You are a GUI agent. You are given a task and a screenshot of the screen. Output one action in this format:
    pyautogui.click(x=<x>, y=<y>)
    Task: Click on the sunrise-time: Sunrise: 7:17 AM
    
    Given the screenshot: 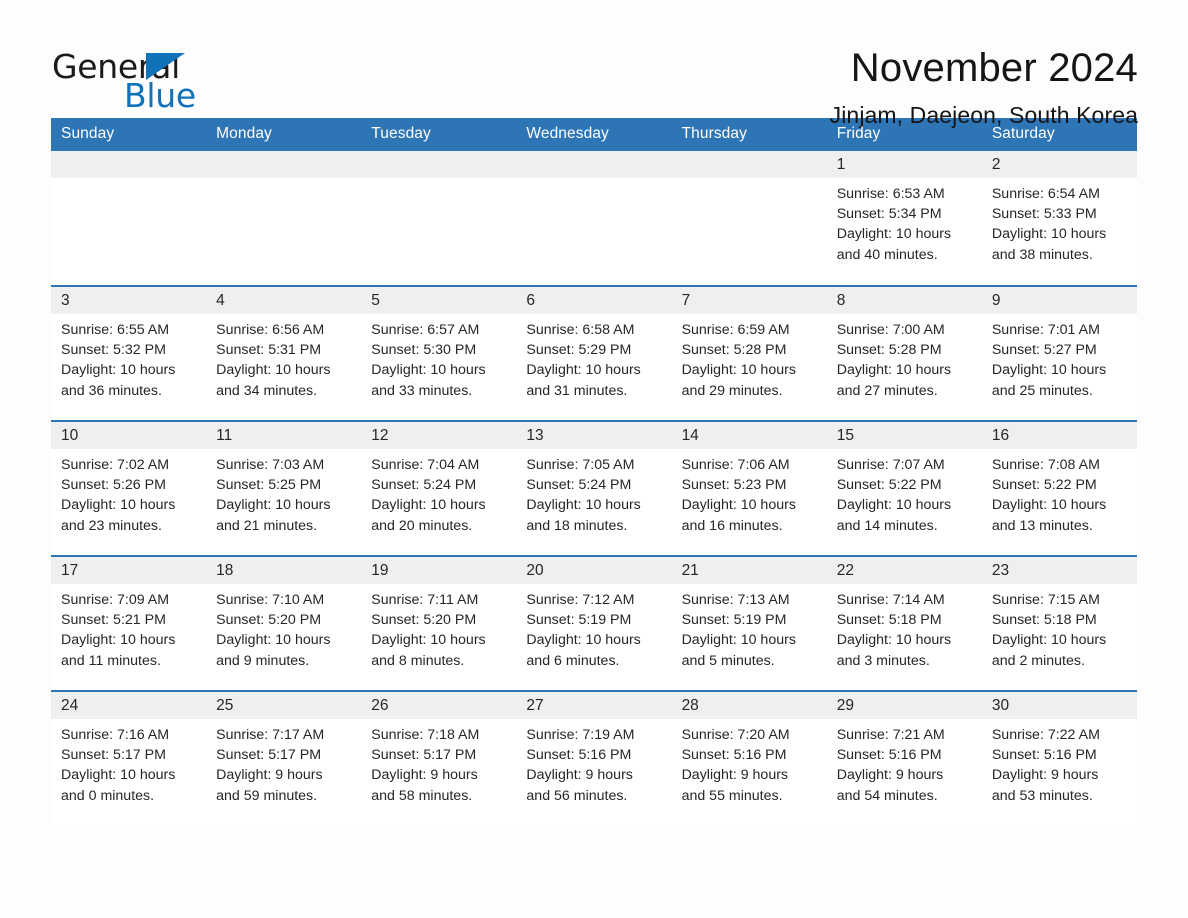 What is the action you would take?
    pyautogui.click(x=270, y=735)
    